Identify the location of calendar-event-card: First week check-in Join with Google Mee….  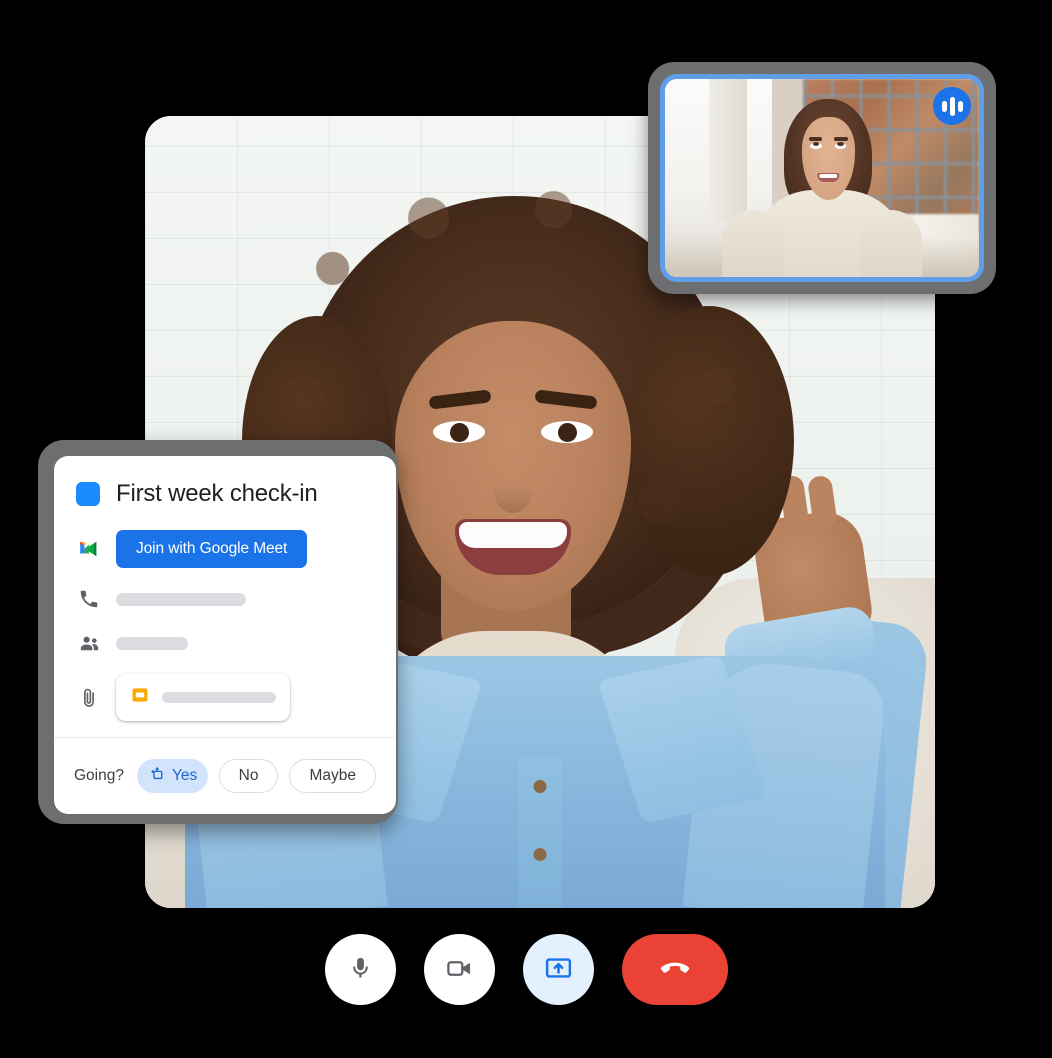
(225, 635).